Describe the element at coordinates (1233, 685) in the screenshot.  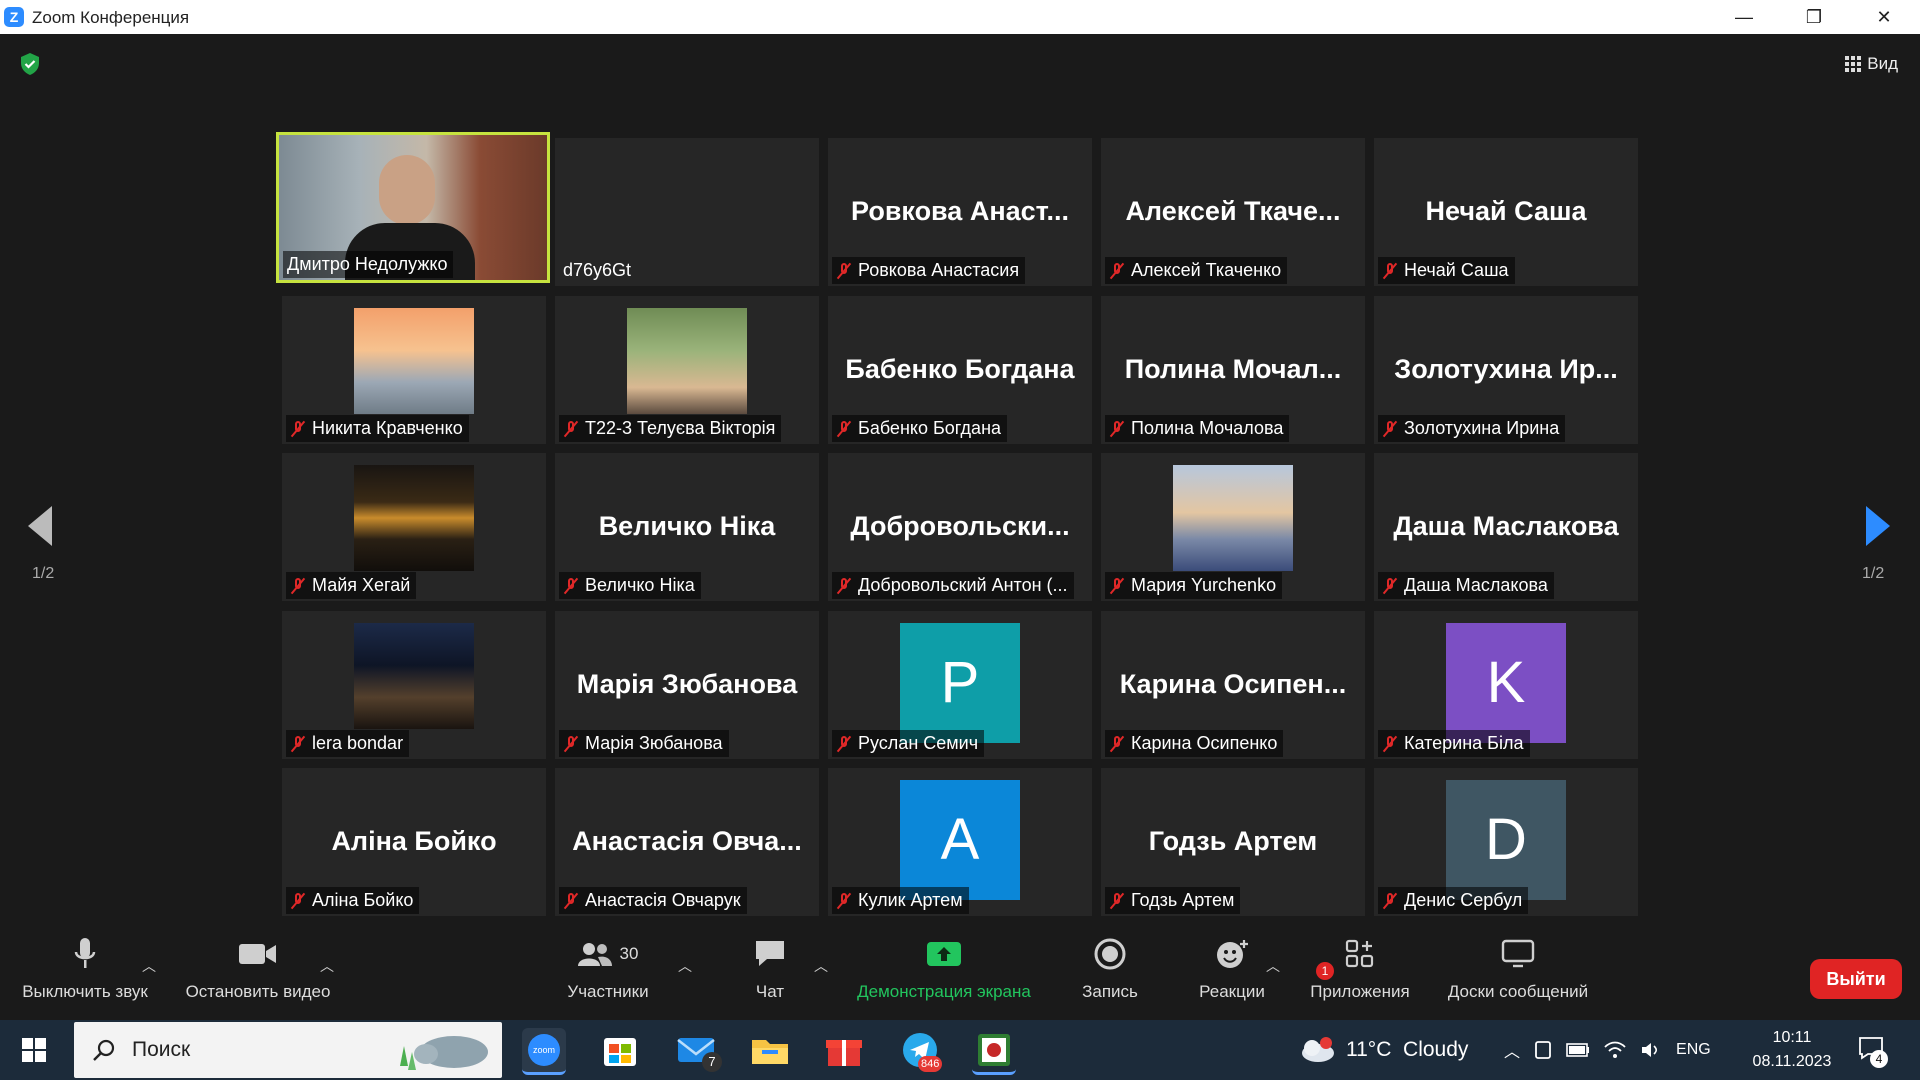
I see `participant-tile: Карина Осипен... Карина Осипенко` at that location.